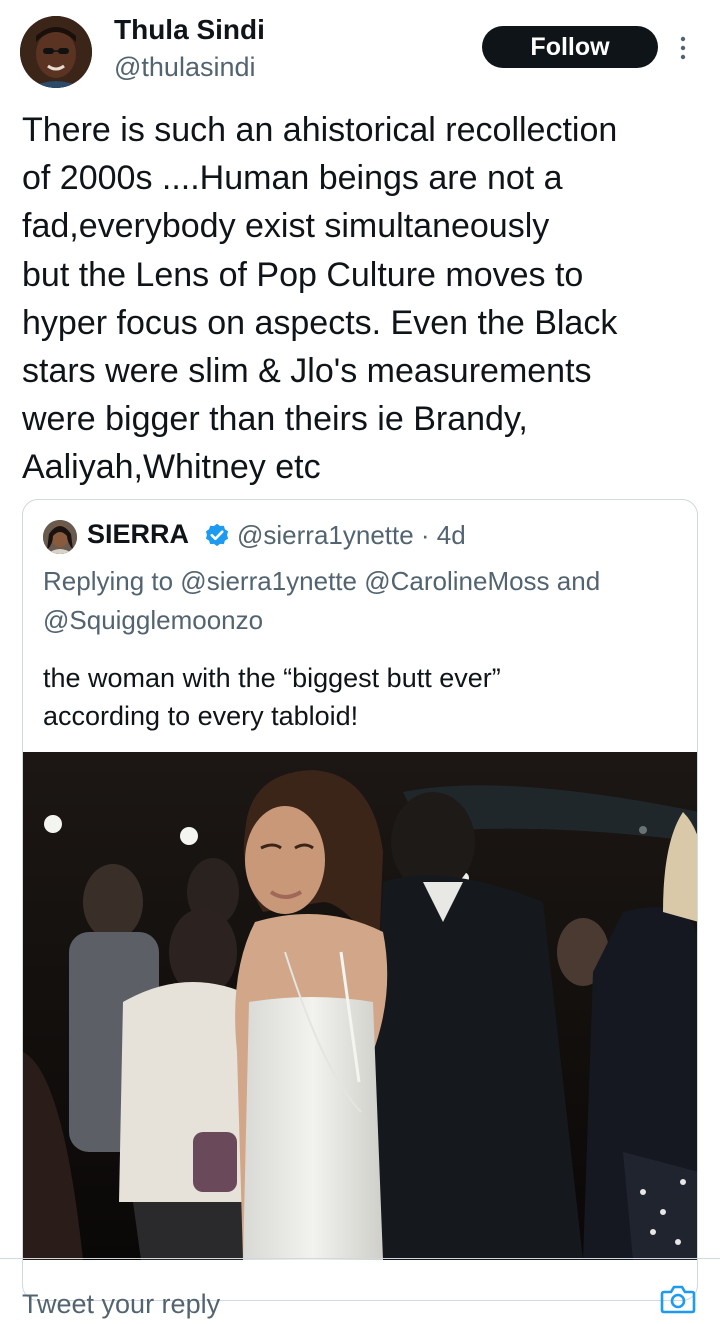 The image size is (720, 1324). Describe the element at coordinates (683, 48) in the screenshot. I see `more-vertical-icon` at that location.